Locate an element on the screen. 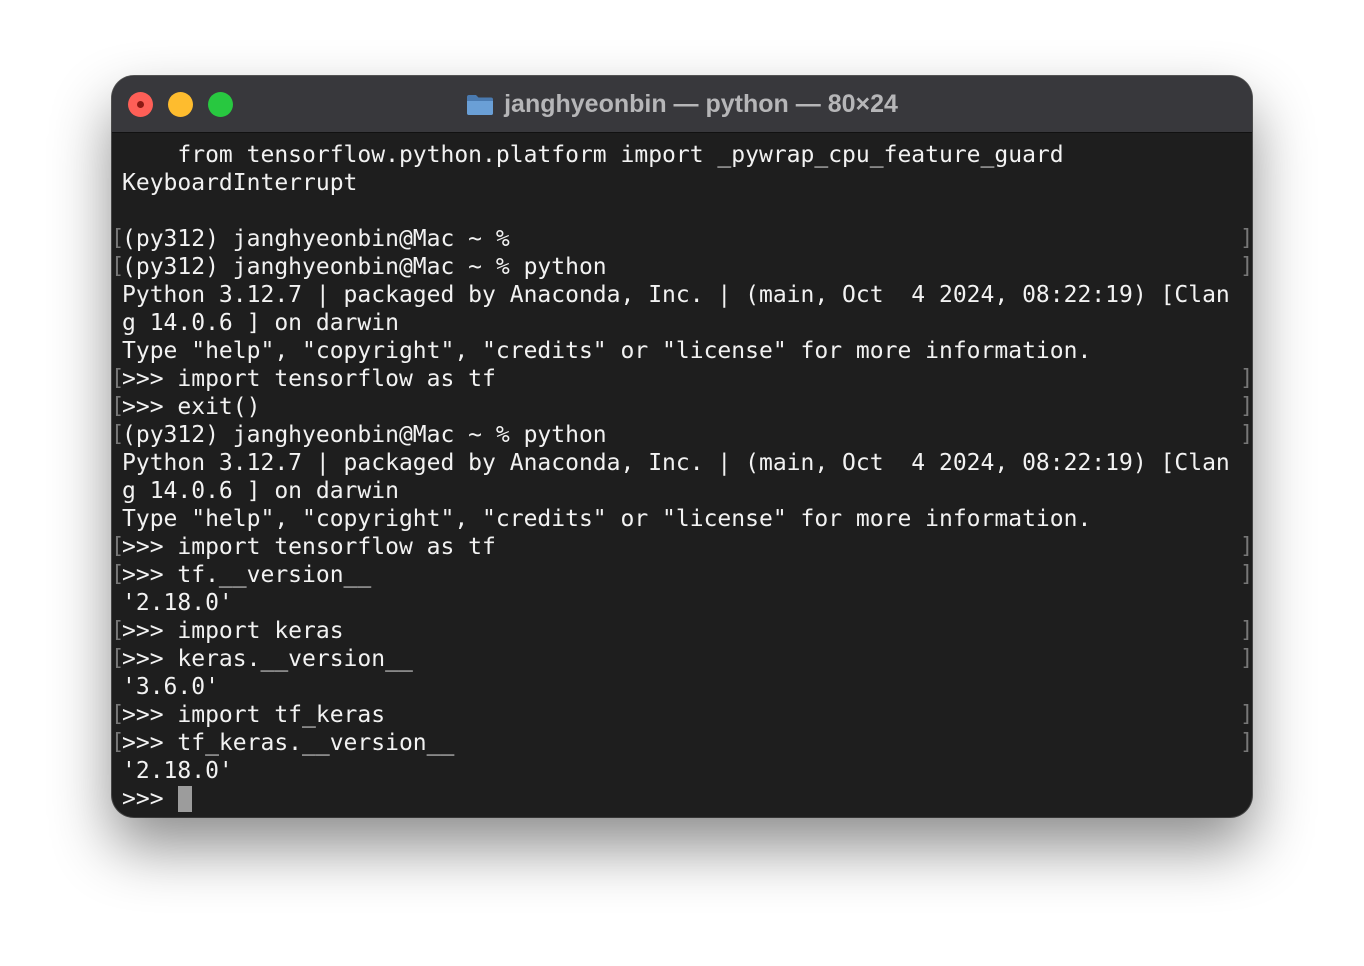 The height and width of the screenshot is (966, 1364). window-title: janghyeonbin — python — 80×24 is located at coordinates (701, 103).